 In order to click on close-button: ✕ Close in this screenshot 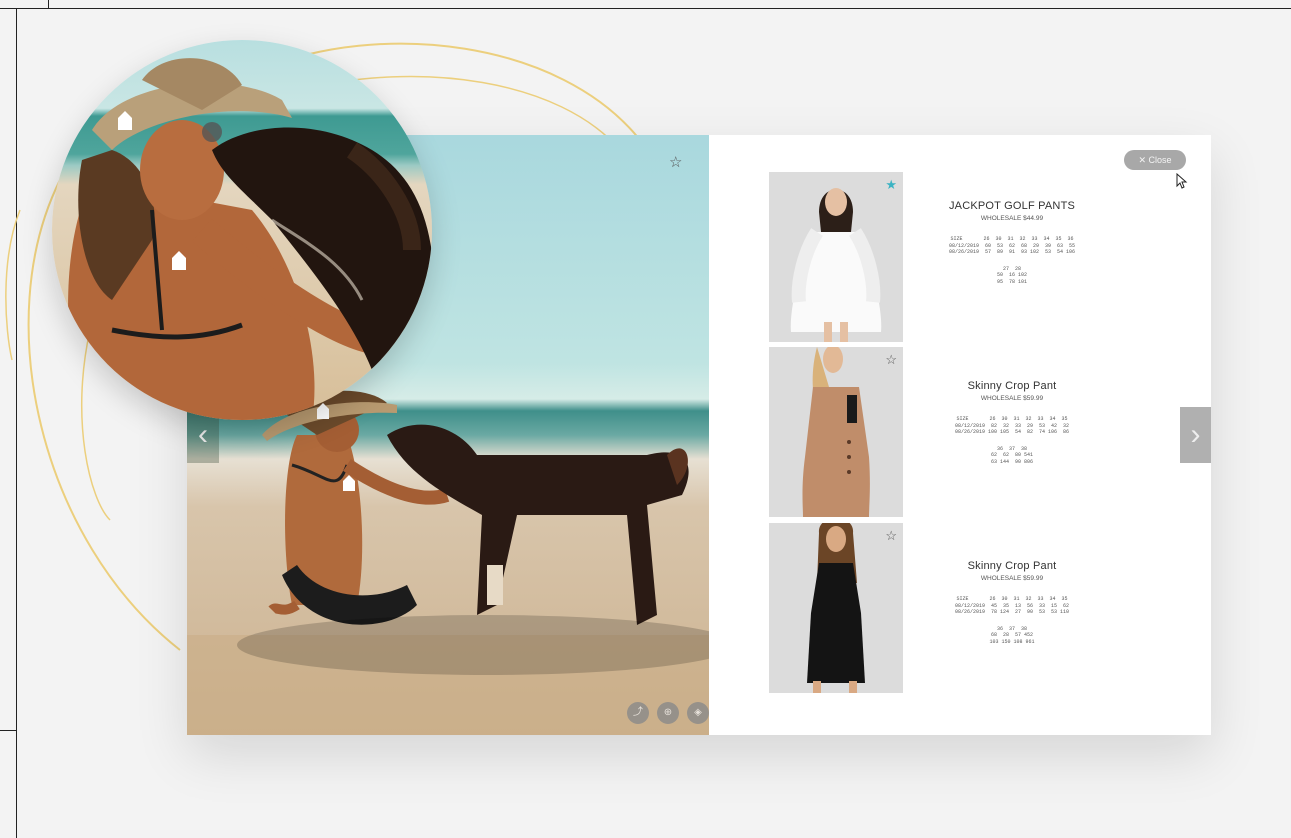, I will do `click(1155, 160)`.